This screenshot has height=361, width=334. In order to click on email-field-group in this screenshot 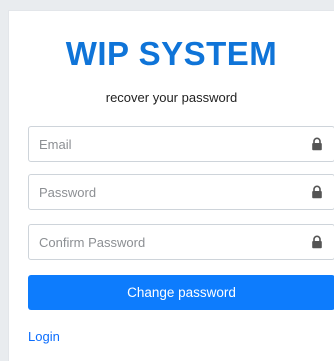, I will do `click(181, 144)`.